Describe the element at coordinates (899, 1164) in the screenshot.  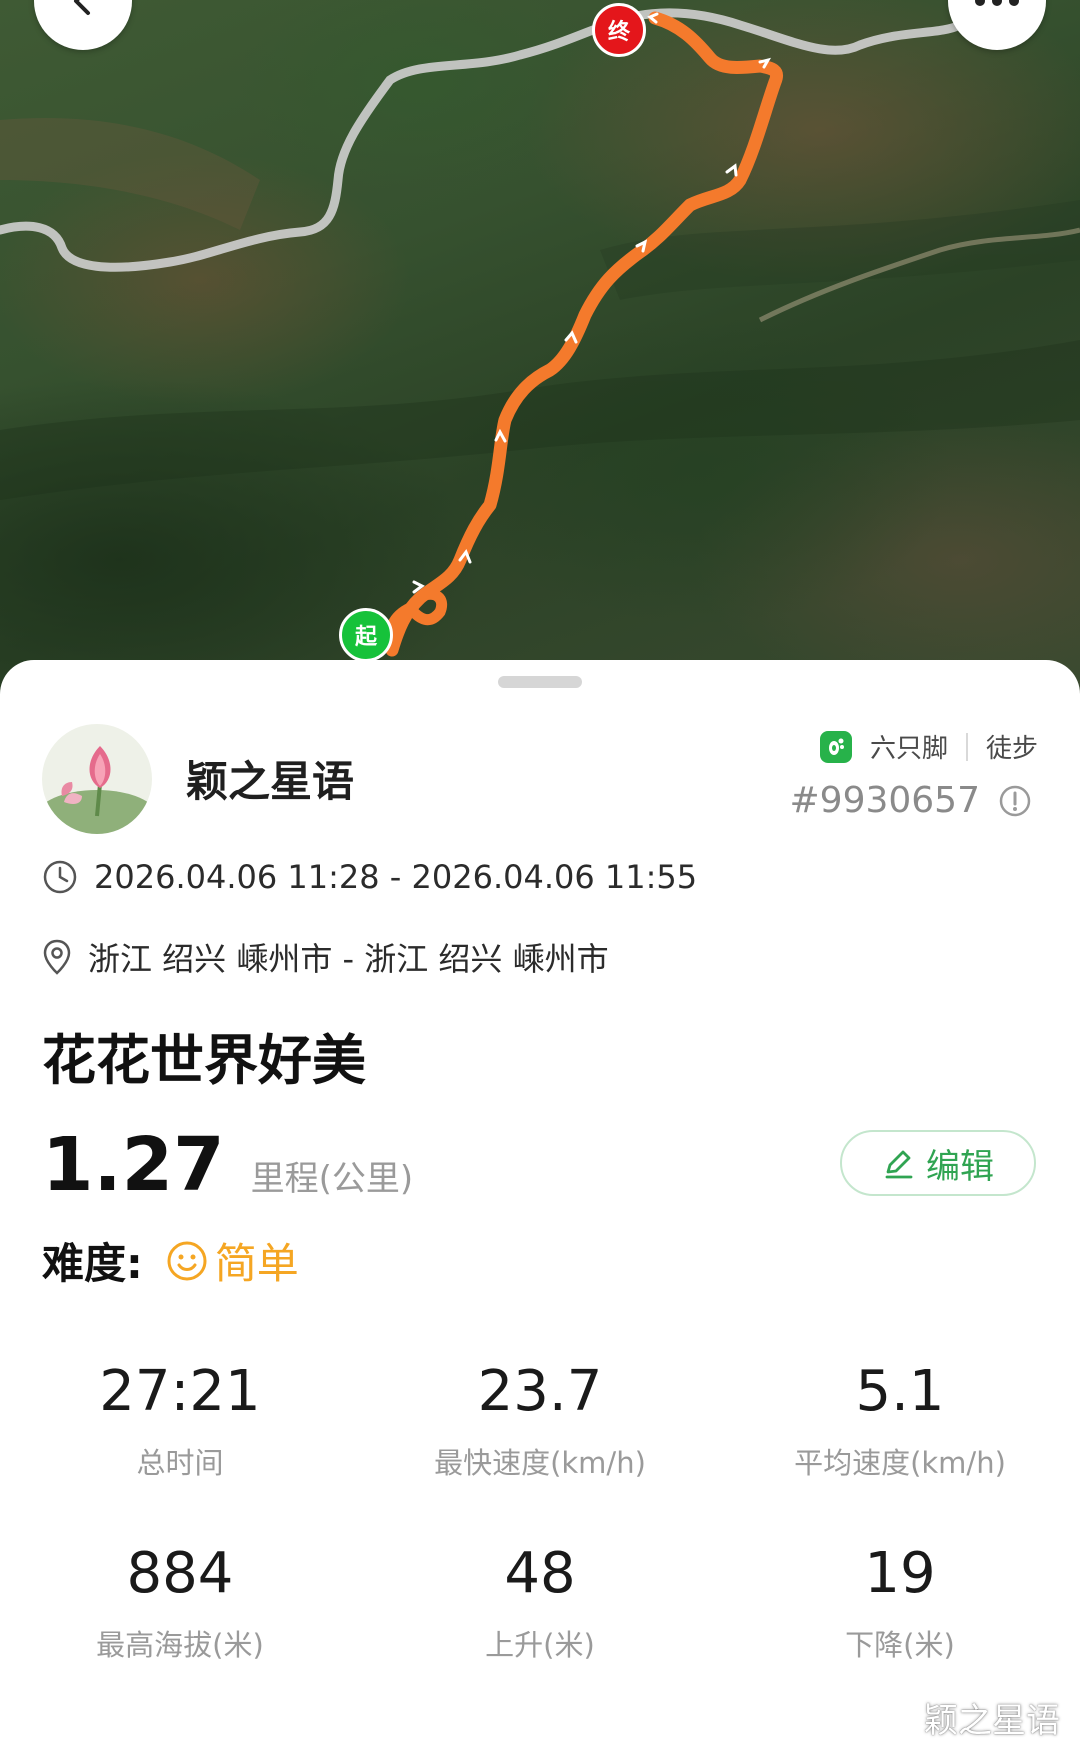
I see `pencil-icon` at that location.